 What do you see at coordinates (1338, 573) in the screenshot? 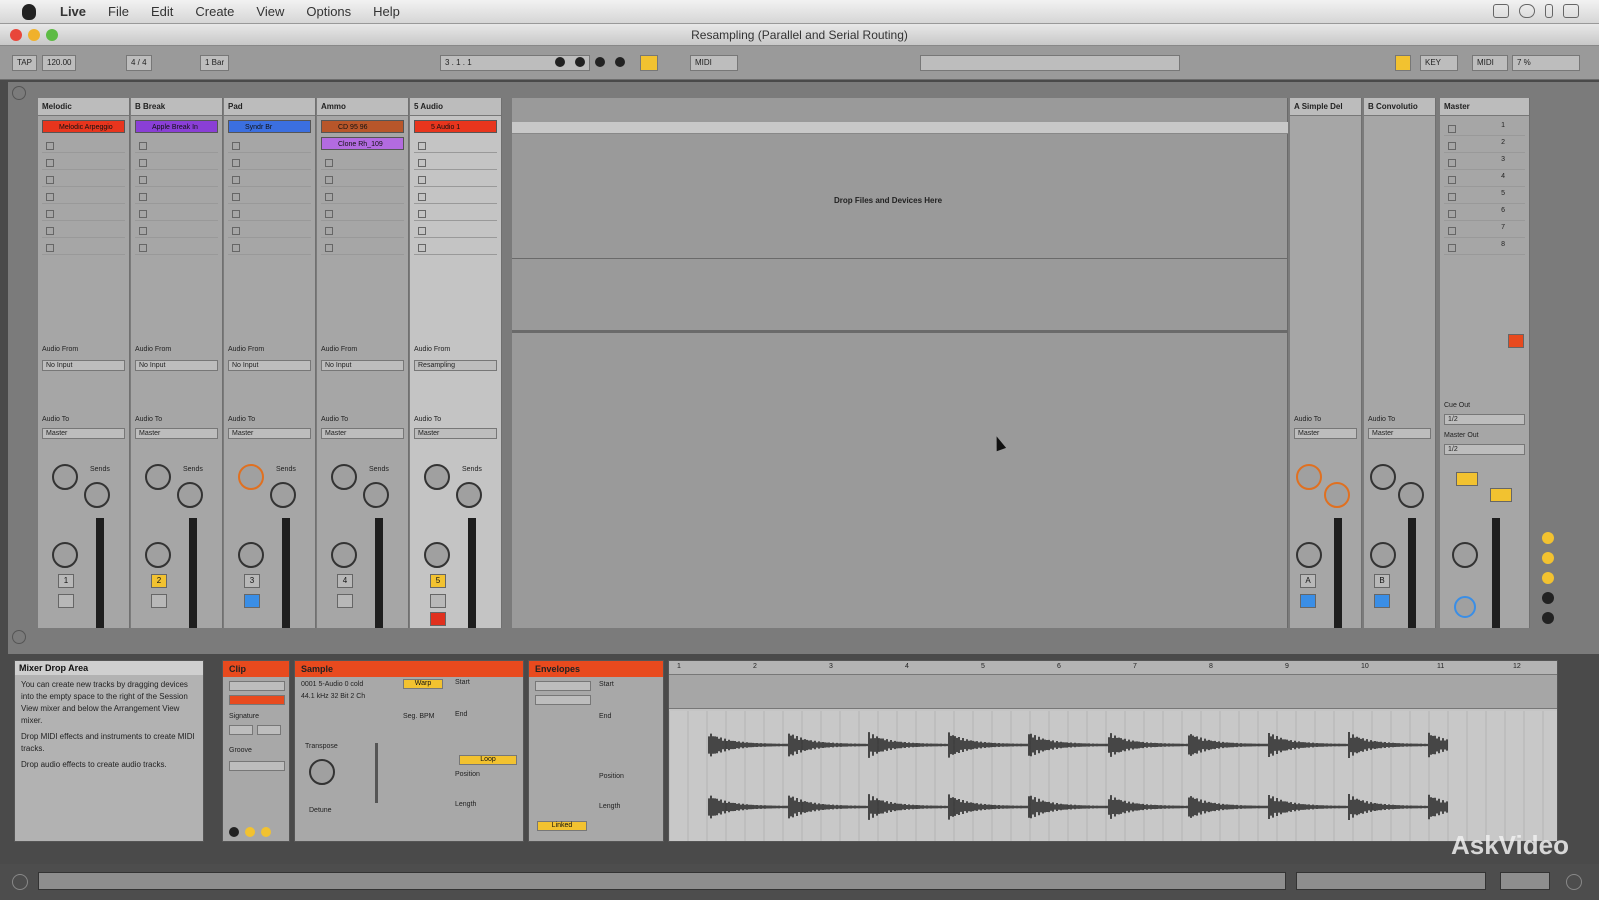
I see `return-volume-meter` at bounding box center [1338, 573].